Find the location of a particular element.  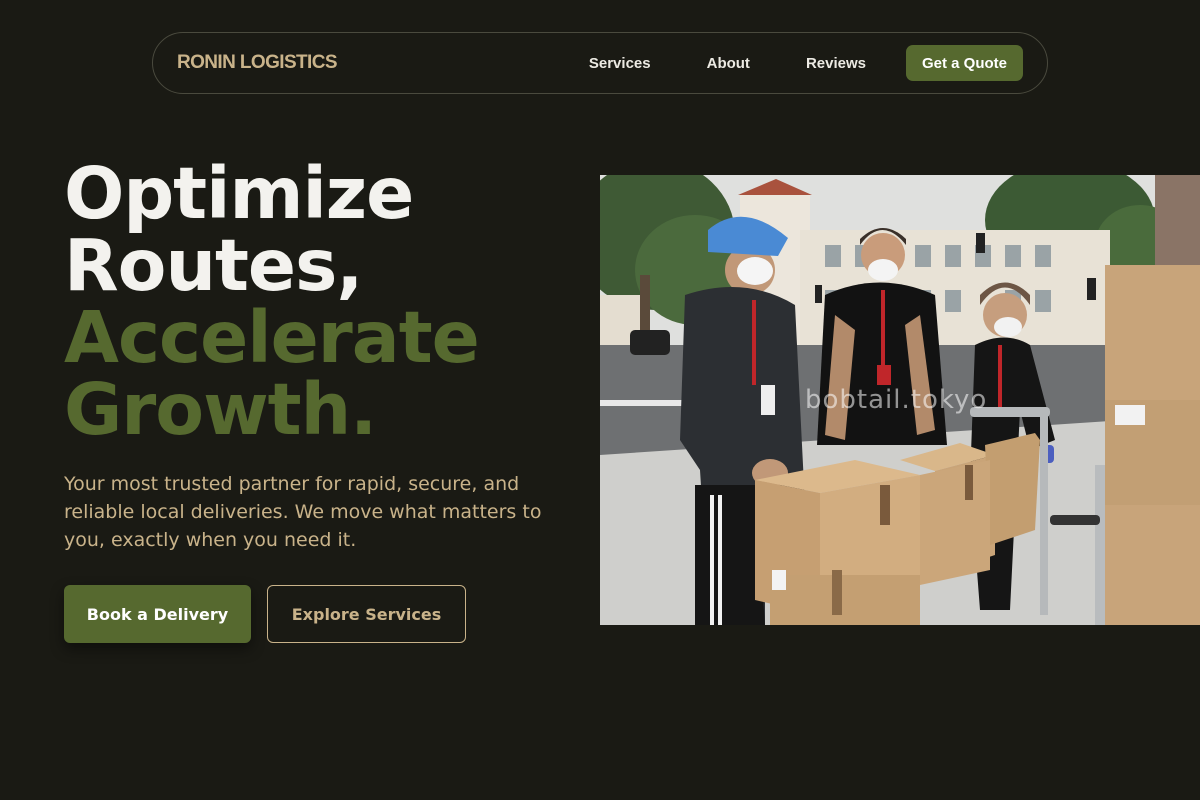

headline-line-3: Accelerate is located at coordinates (272, 337).